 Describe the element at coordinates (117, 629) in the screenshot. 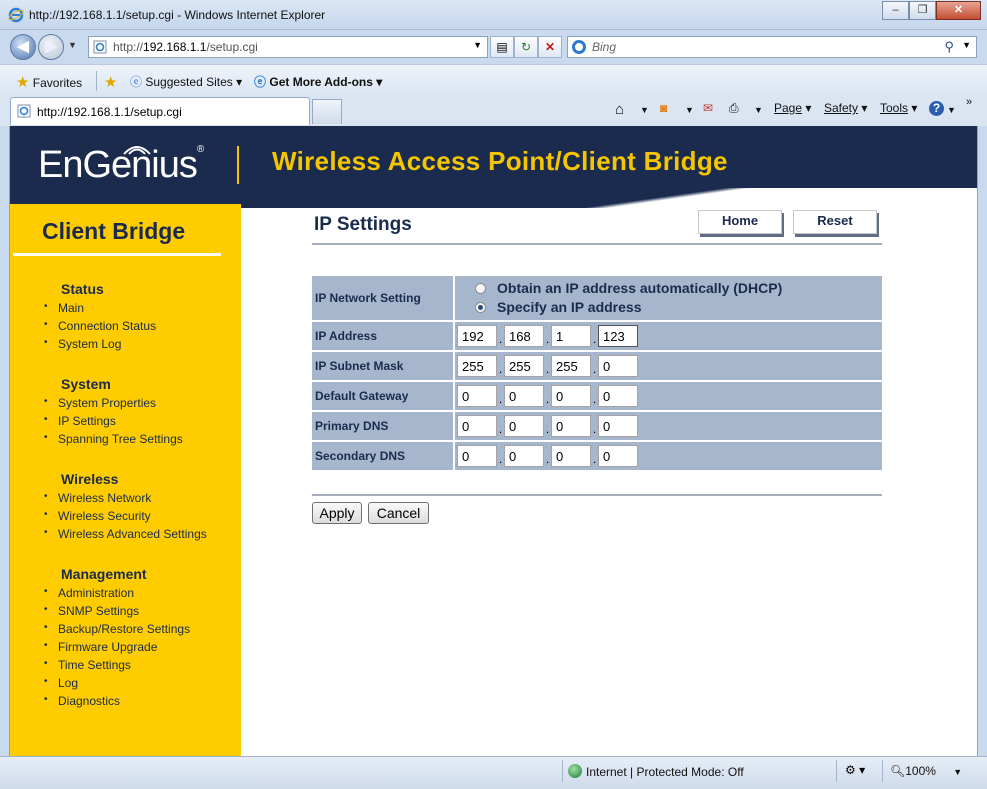

I see `sidebar-item-backup-restore: • Backup/Restore Settings` at that location.